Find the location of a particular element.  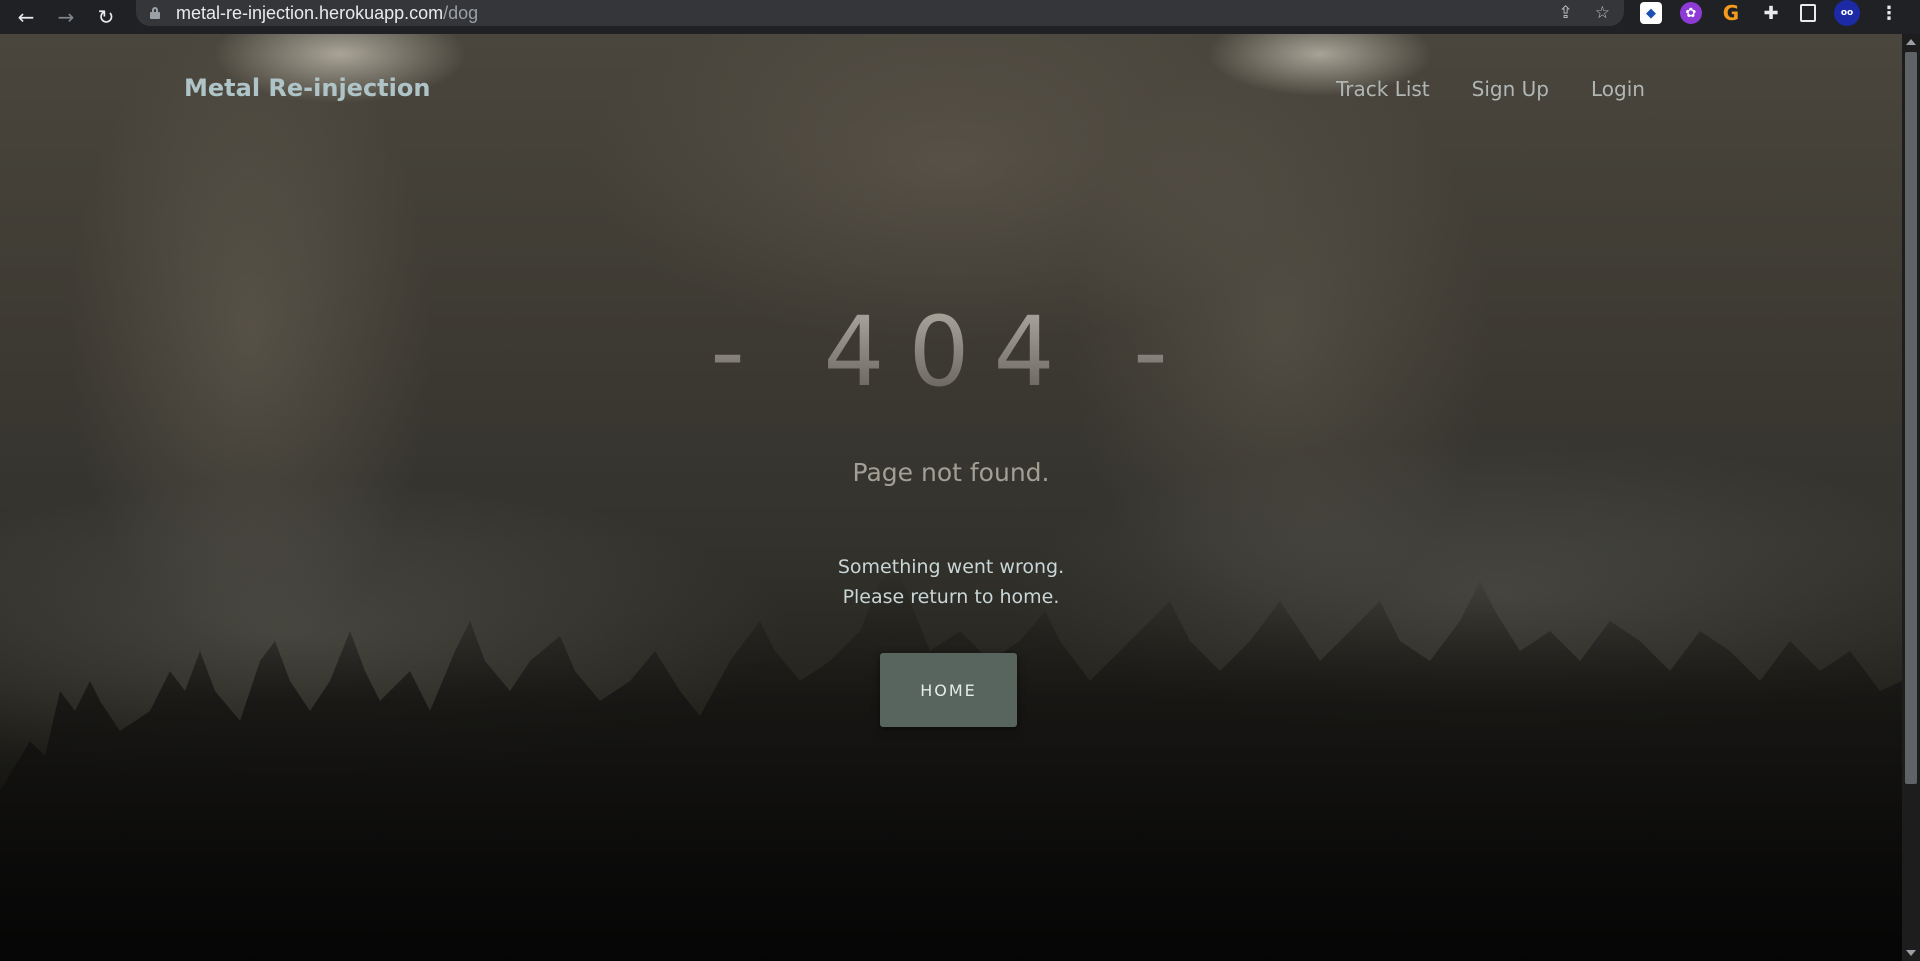

error-message-line-2: Please return to home. is located at coordinates (951, 597).